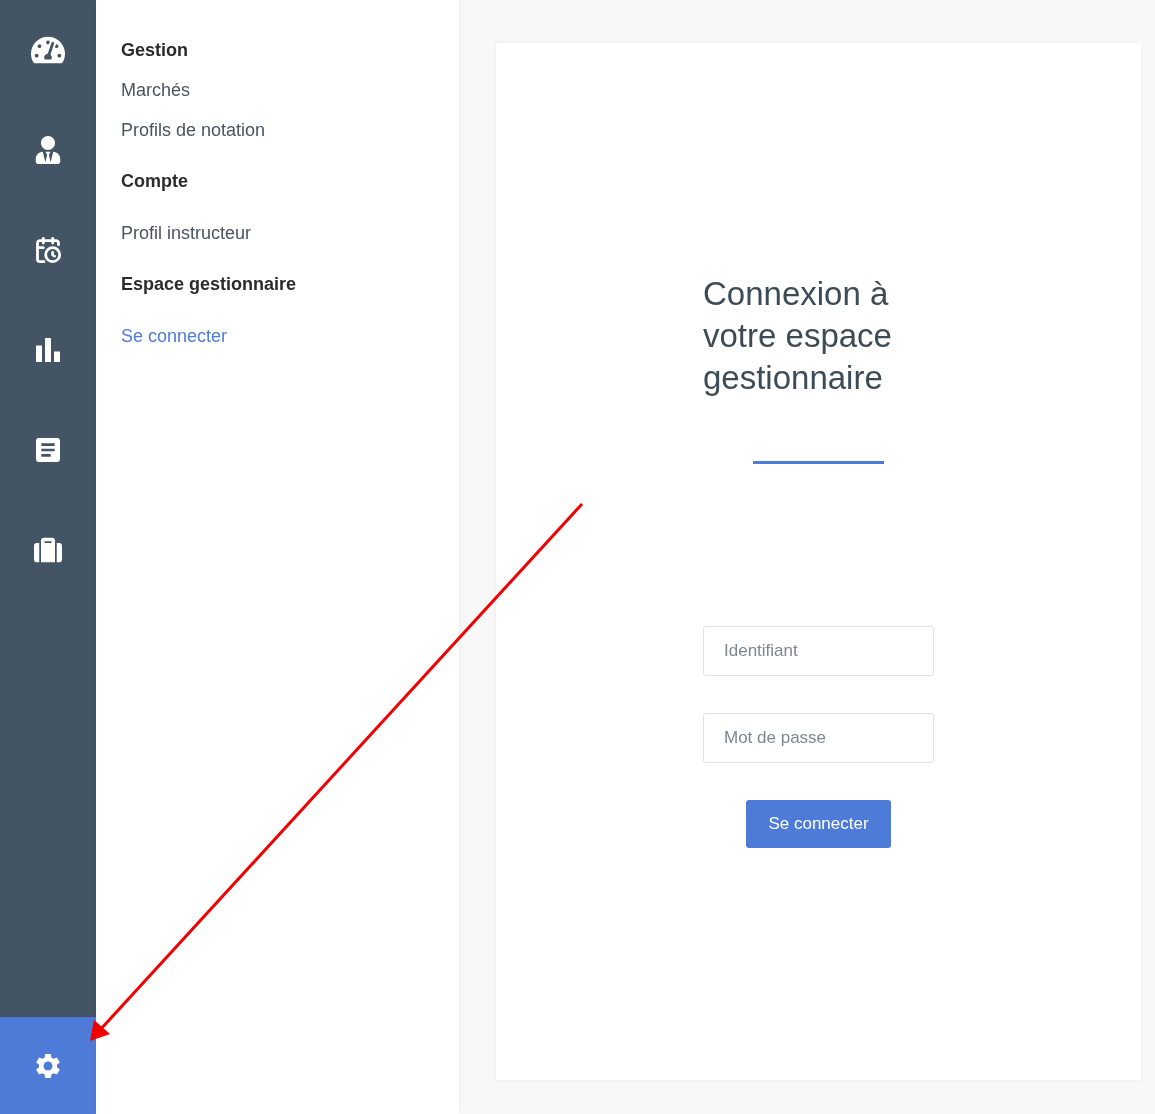 The width and height of the screenshot is (1155, 1114). I want to click on suitcase-icon, so click(48, 550).